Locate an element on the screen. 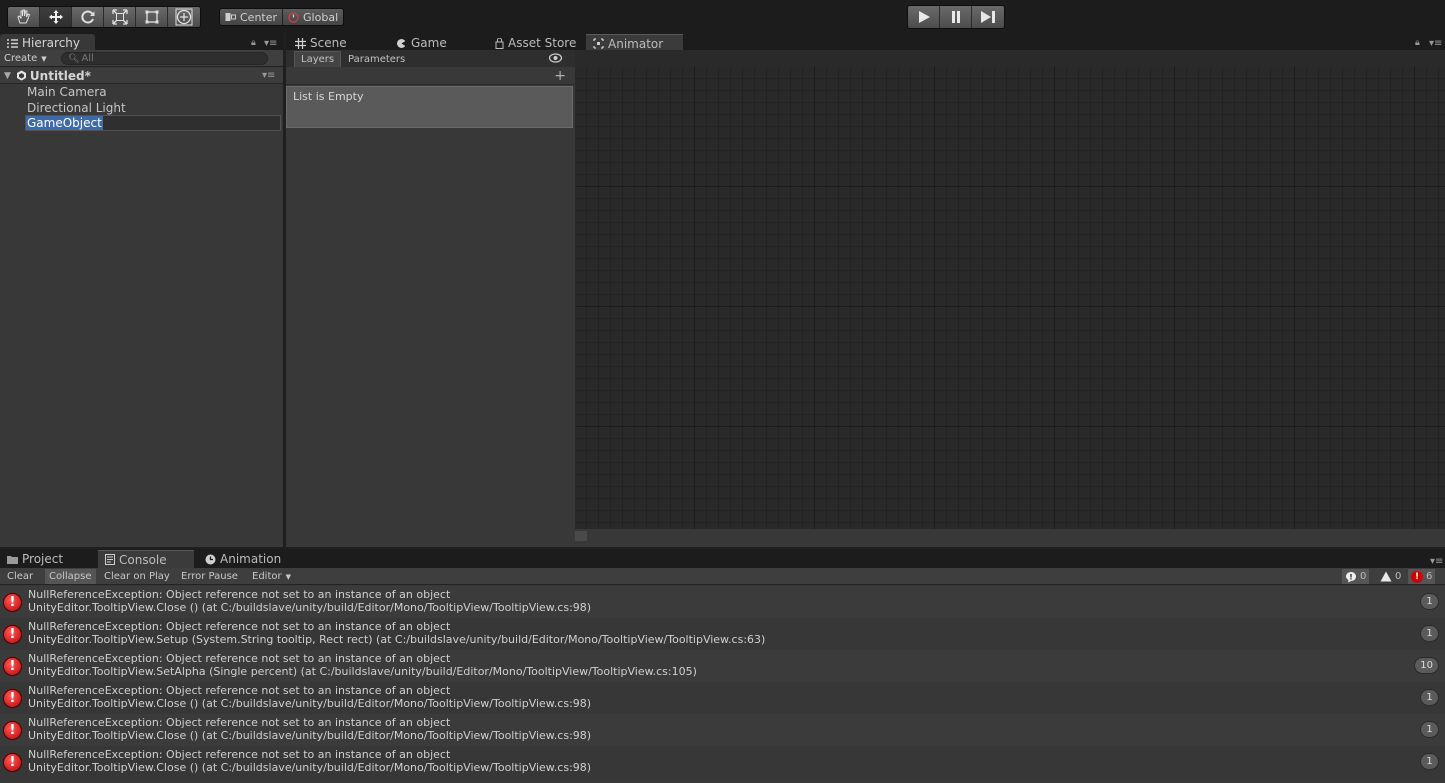 The image size is (1445, 783). tab-parameters: Parameters is located at coordinates (376, 59).